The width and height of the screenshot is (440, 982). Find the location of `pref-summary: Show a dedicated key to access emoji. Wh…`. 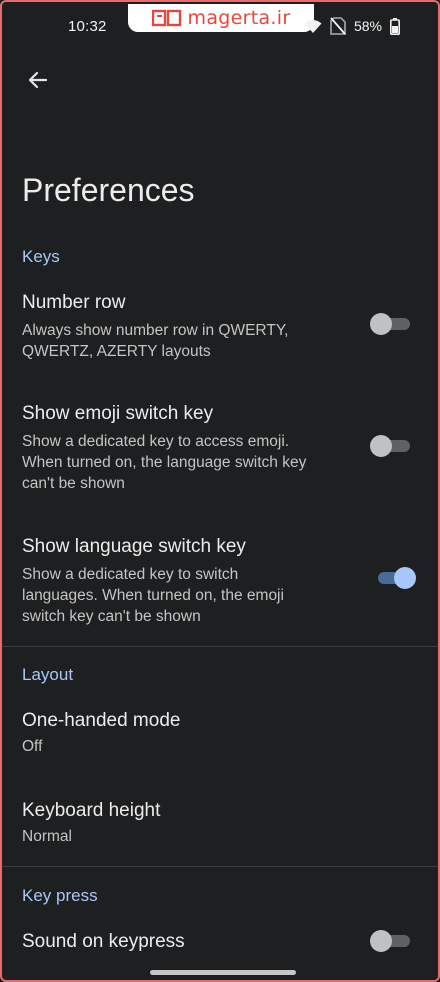

pref-summary: Show a dedicated key to access emoji. Wh… is located at coordinates (164, 462).